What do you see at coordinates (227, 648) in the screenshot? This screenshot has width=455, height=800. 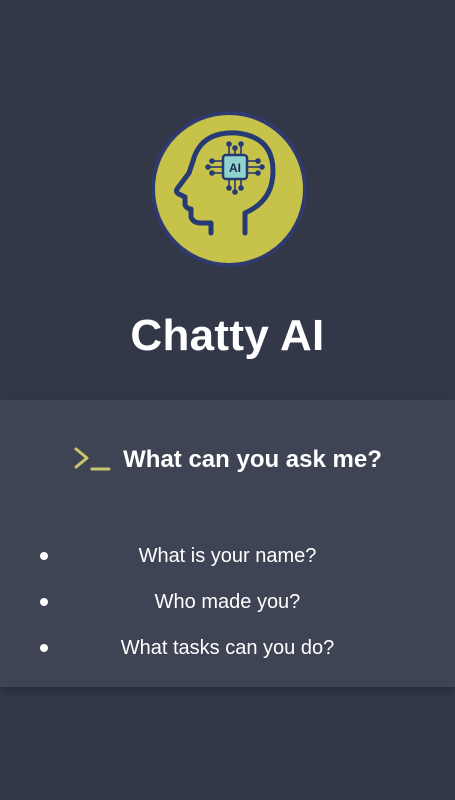 I see `question-label: What tasks can you do?` at bounding box center [227, 648].